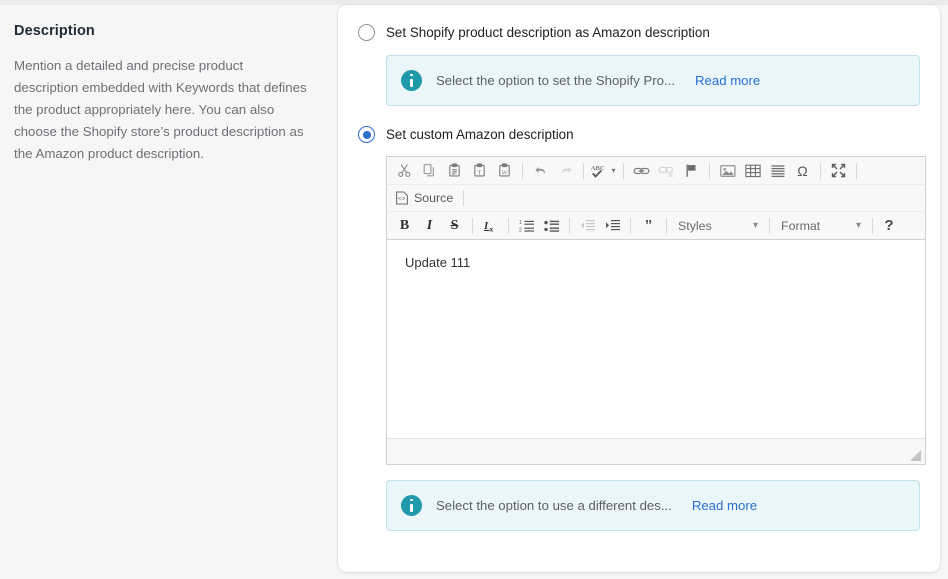 This screenshot has width=948, height=579. What do you see at coordinates (691, 170) in the screenshot?
I see `anchor-flag-icon` at bounding box center [691, 170].